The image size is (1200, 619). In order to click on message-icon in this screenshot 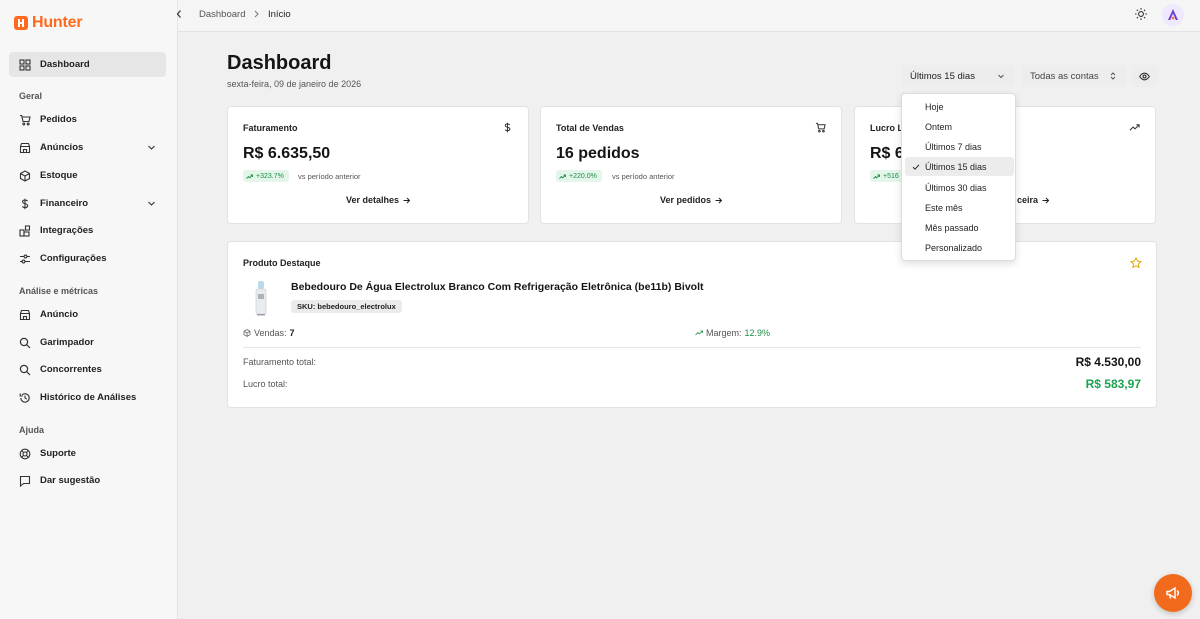, I will do `click(25, 481)`.